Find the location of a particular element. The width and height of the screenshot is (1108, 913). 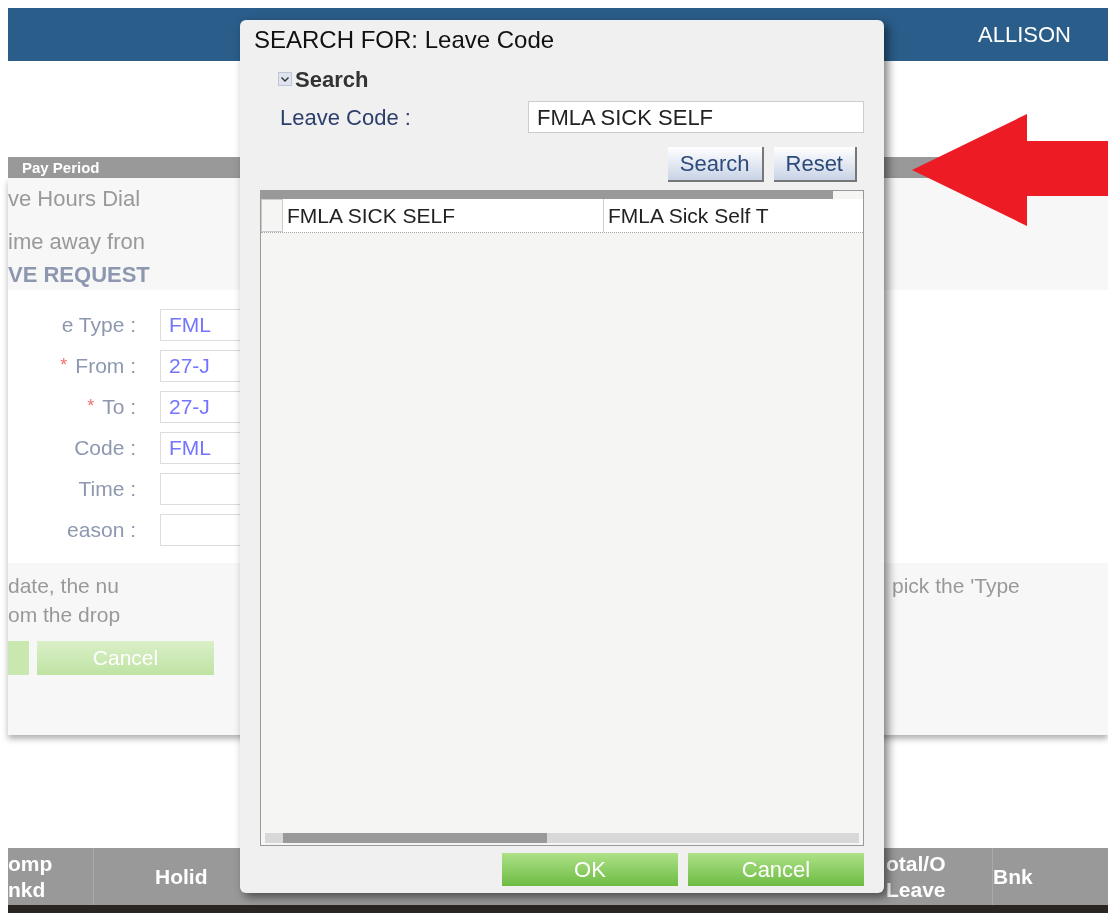

reset-button: Reset is located at coordinates (815, 164).